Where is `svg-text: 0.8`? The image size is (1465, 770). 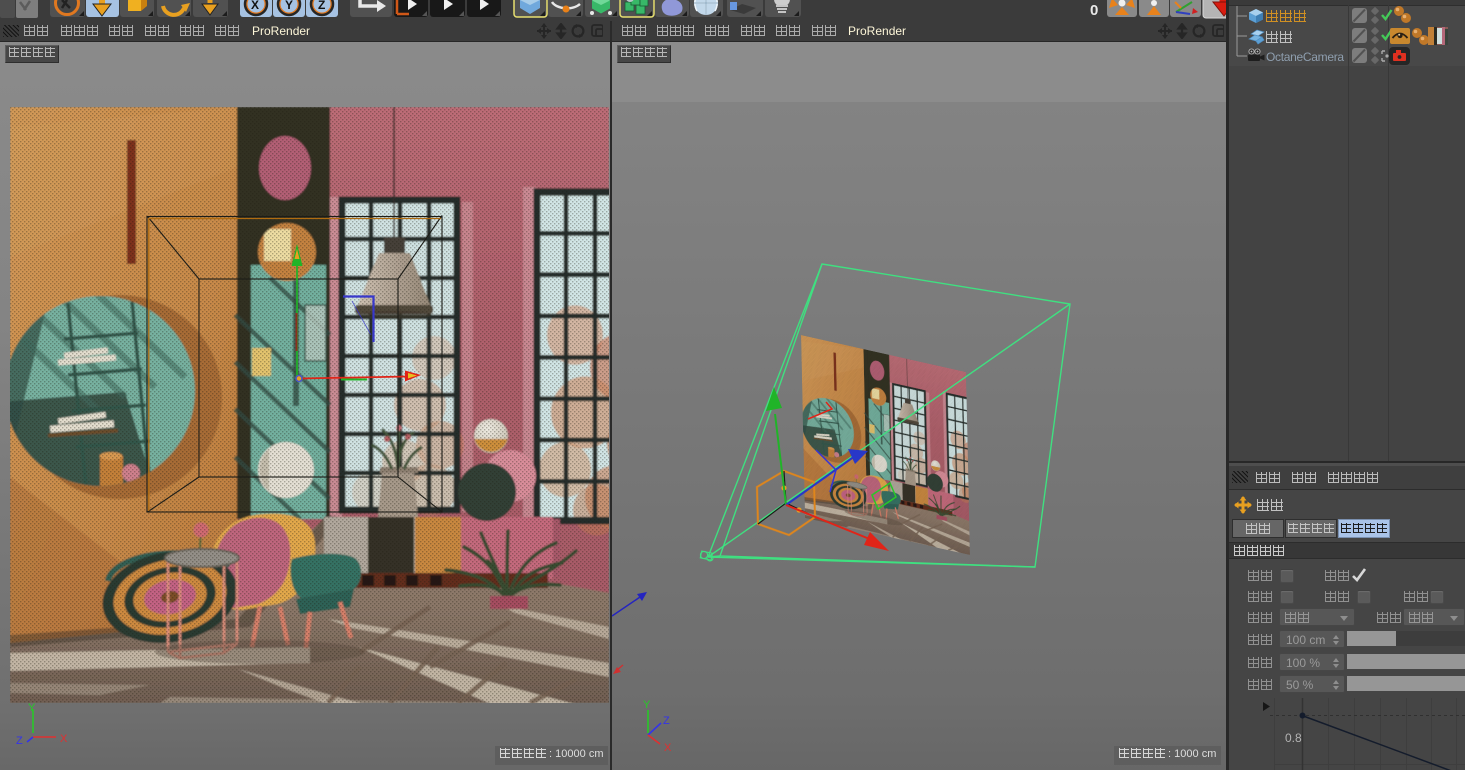 svg-text: 0.8 is located at coordinates (1293, 738).